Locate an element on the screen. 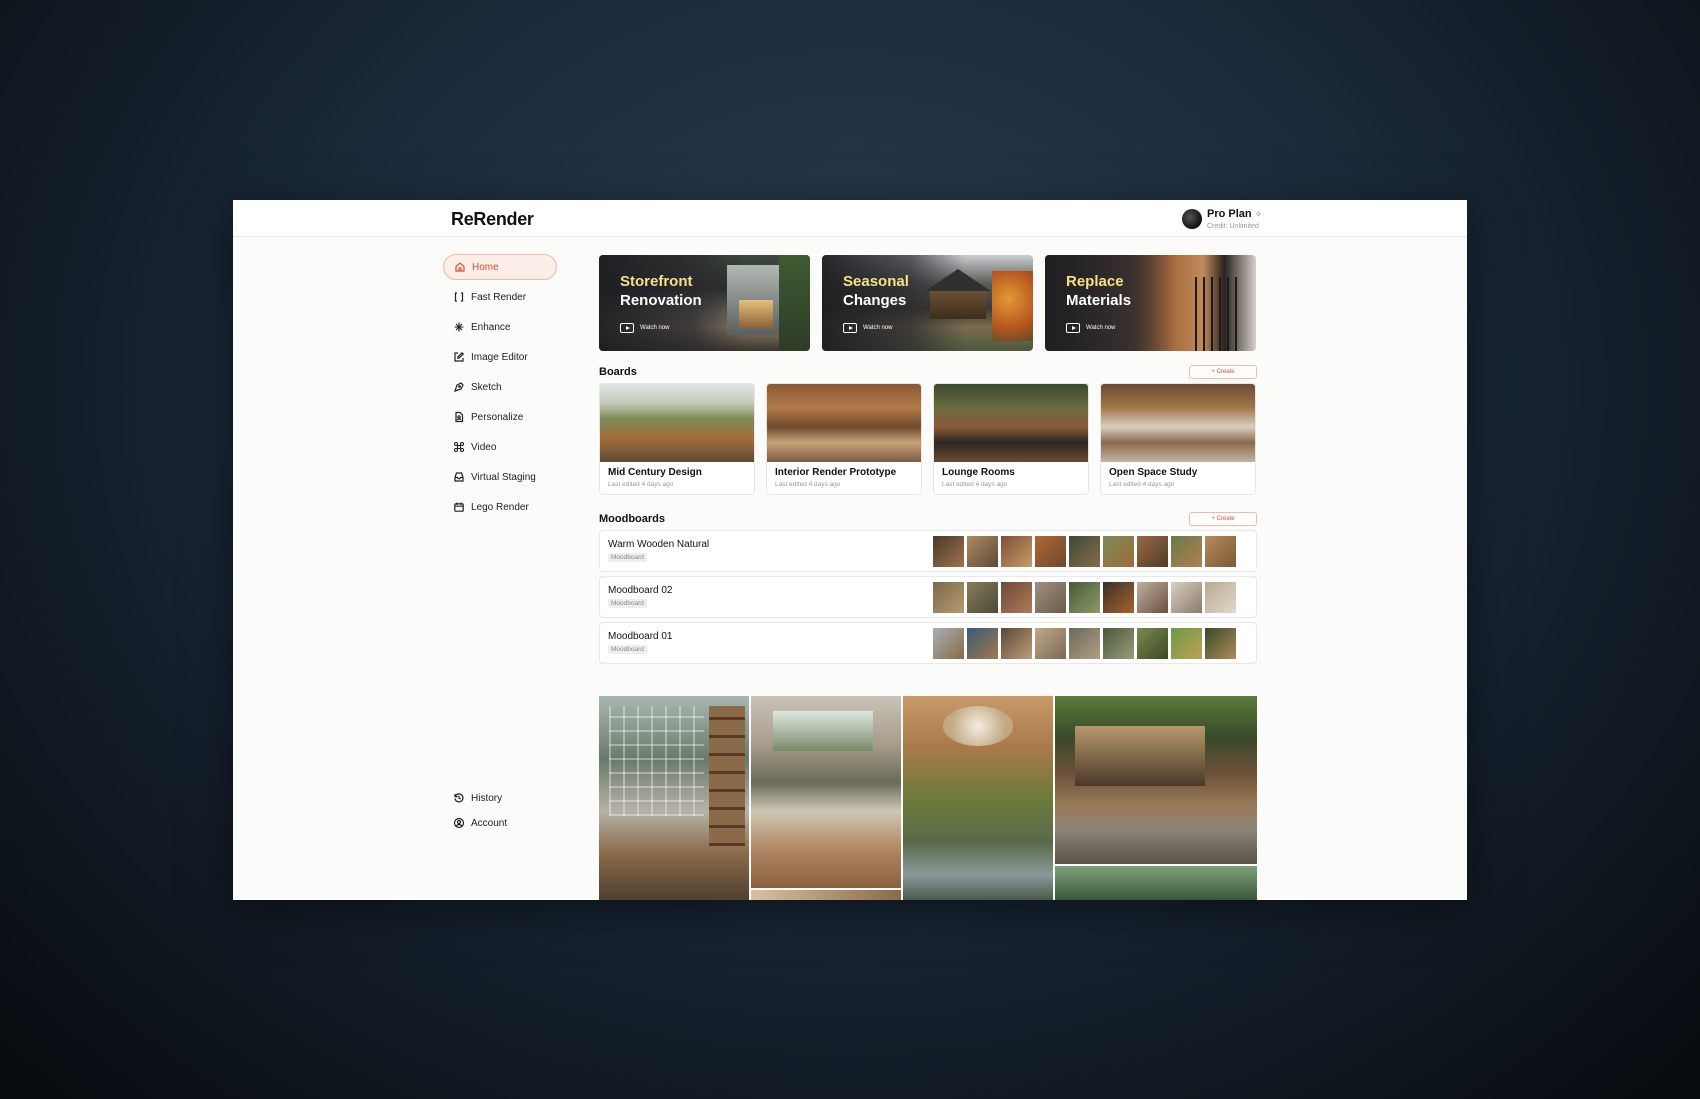  inspiration-gallery is located at coordinates (928, 798).